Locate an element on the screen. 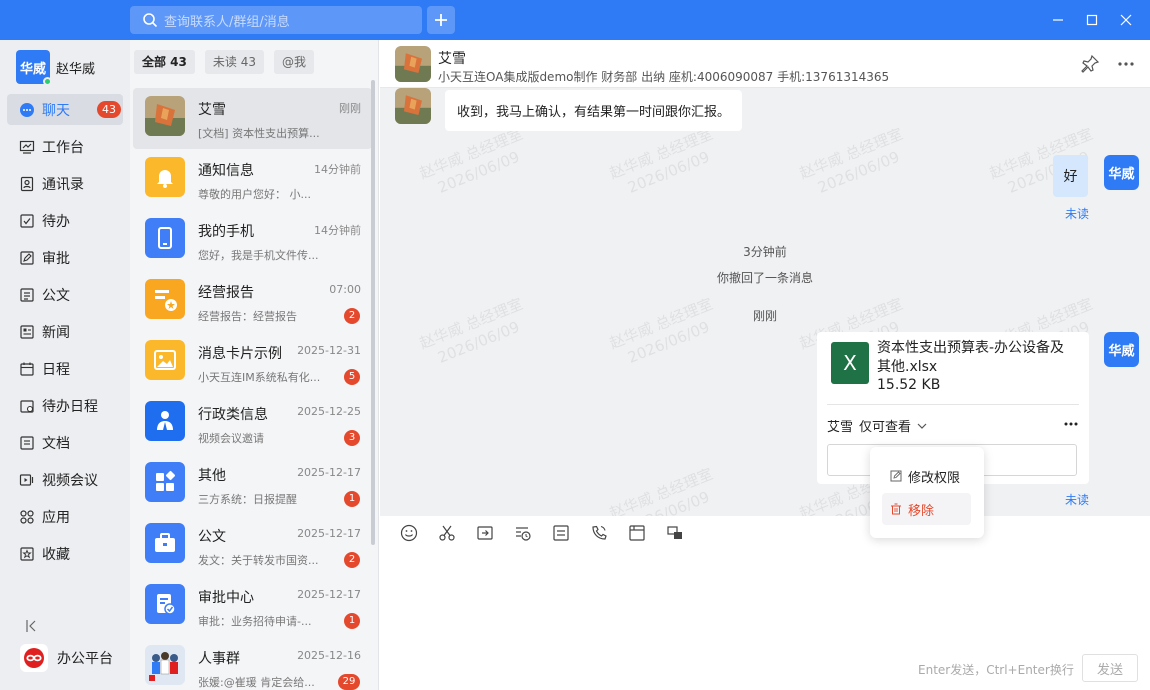  list-item: 公文 2025-12-17 发文：关于转发市国资... 2 is located at coordinates (252, 545).